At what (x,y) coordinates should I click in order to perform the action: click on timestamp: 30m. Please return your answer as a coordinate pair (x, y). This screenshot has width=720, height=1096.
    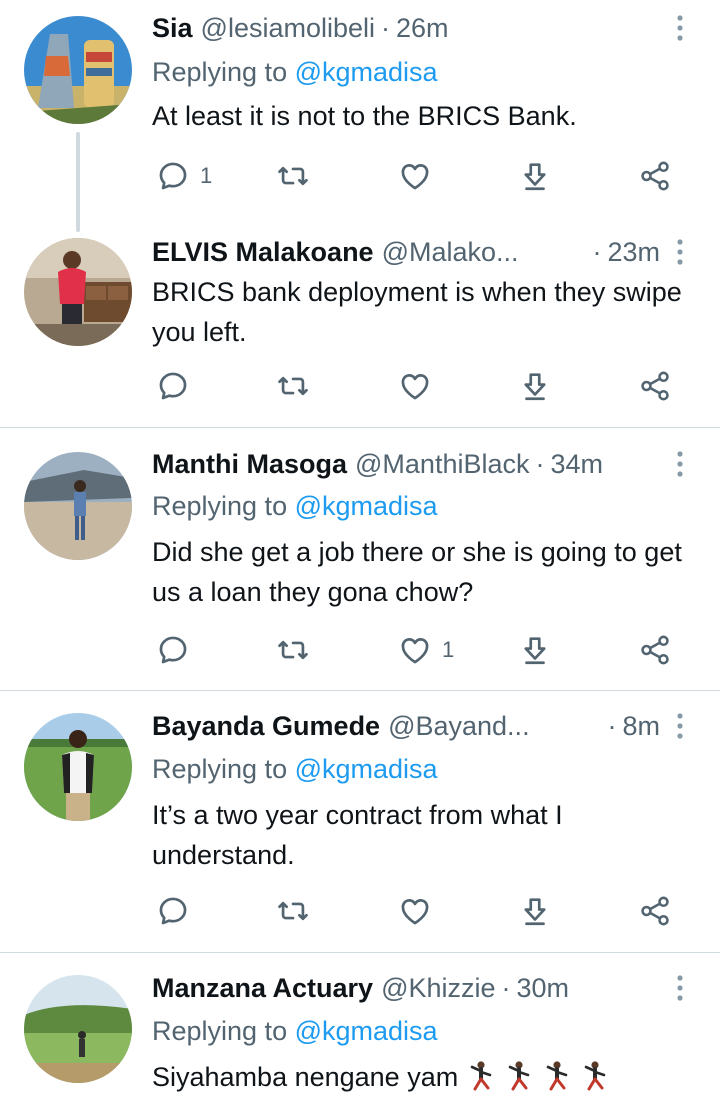
    Looking at the image, I should click on (543, 988).